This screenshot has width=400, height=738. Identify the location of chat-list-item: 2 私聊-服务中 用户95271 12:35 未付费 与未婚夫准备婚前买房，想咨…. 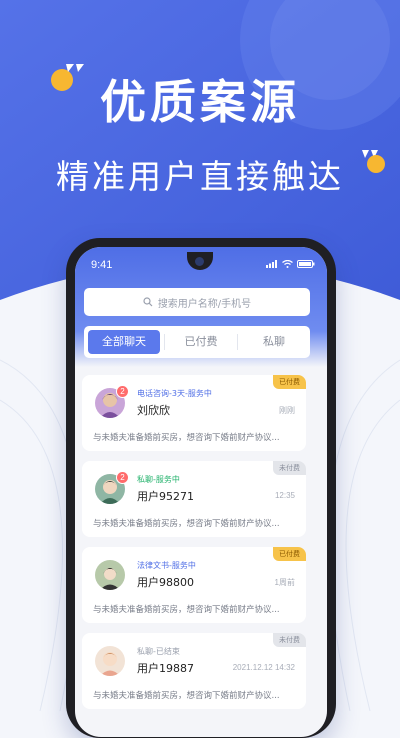
(194, 499).